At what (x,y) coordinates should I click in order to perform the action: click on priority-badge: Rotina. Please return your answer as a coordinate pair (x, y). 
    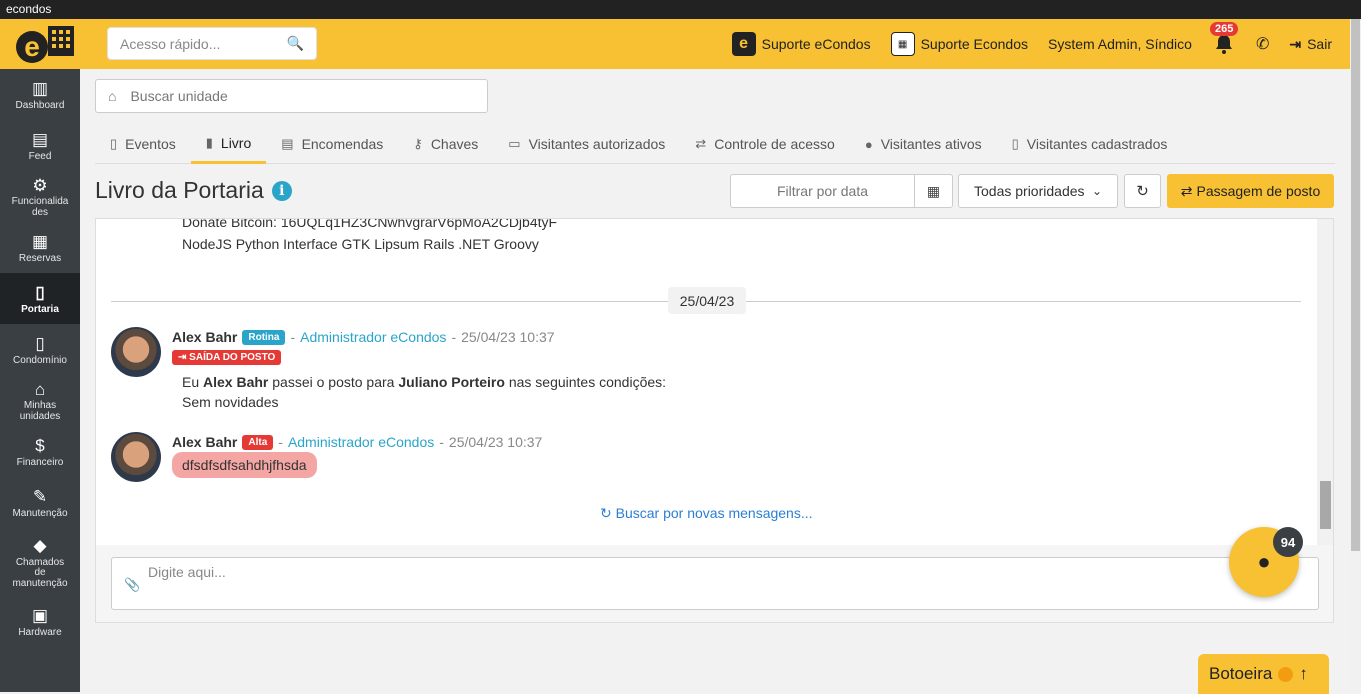
    Looking at the image, I should click on (264, 337).